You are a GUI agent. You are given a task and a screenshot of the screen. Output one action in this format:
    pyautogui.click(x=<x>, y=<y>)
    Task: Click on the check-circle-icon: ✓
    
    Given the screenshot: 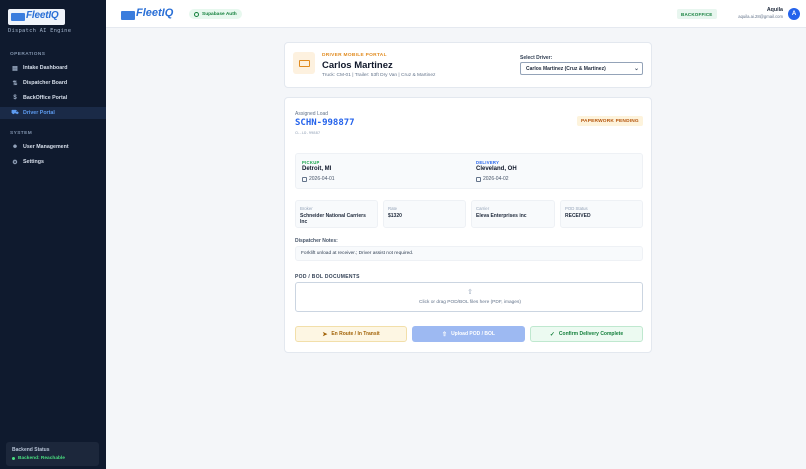 What is the action you would take?
    pyautogui.click(x=552, y=334)
    